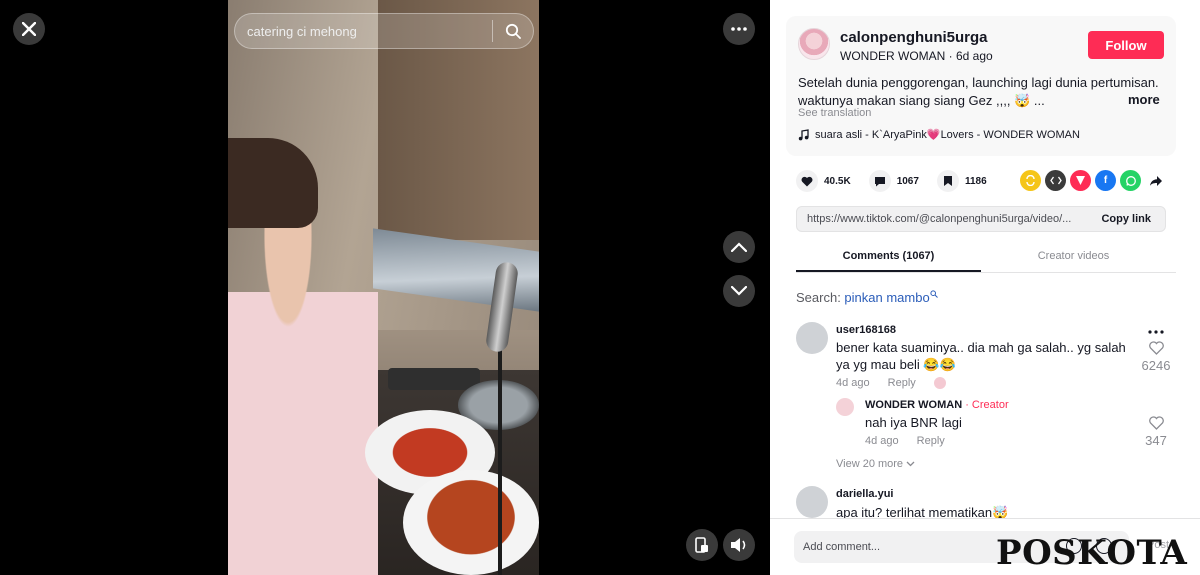  I want to click on whatsapp-share-button, so click(1130, 180).